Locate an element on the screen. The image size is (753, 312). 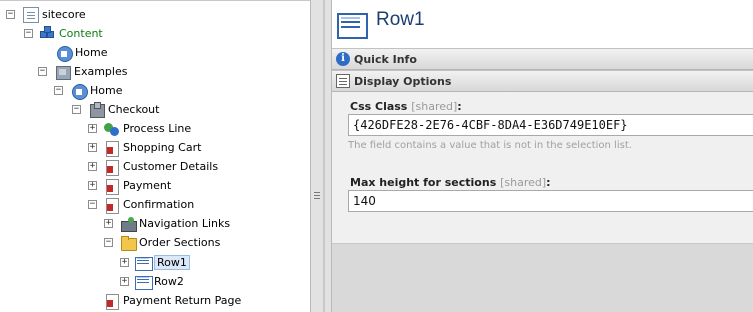
tree-node-label: sitecore is located at coordinates (64, 14).